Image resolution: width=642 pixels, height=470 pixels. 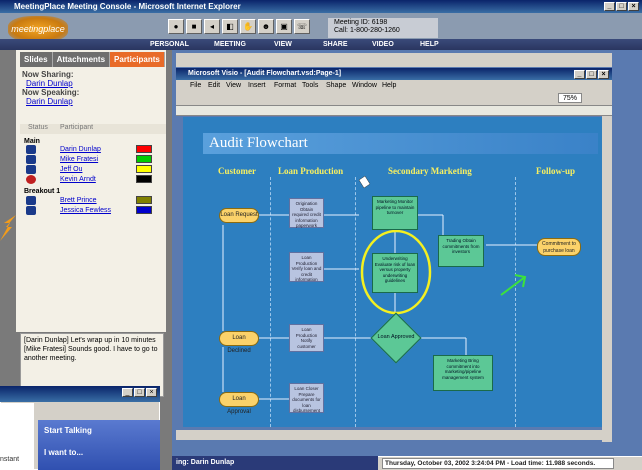 What do you see at coordinates (389, 435) in the screenshot?
I see `horizontal-scrollbar` at bounding box center [389, 435].